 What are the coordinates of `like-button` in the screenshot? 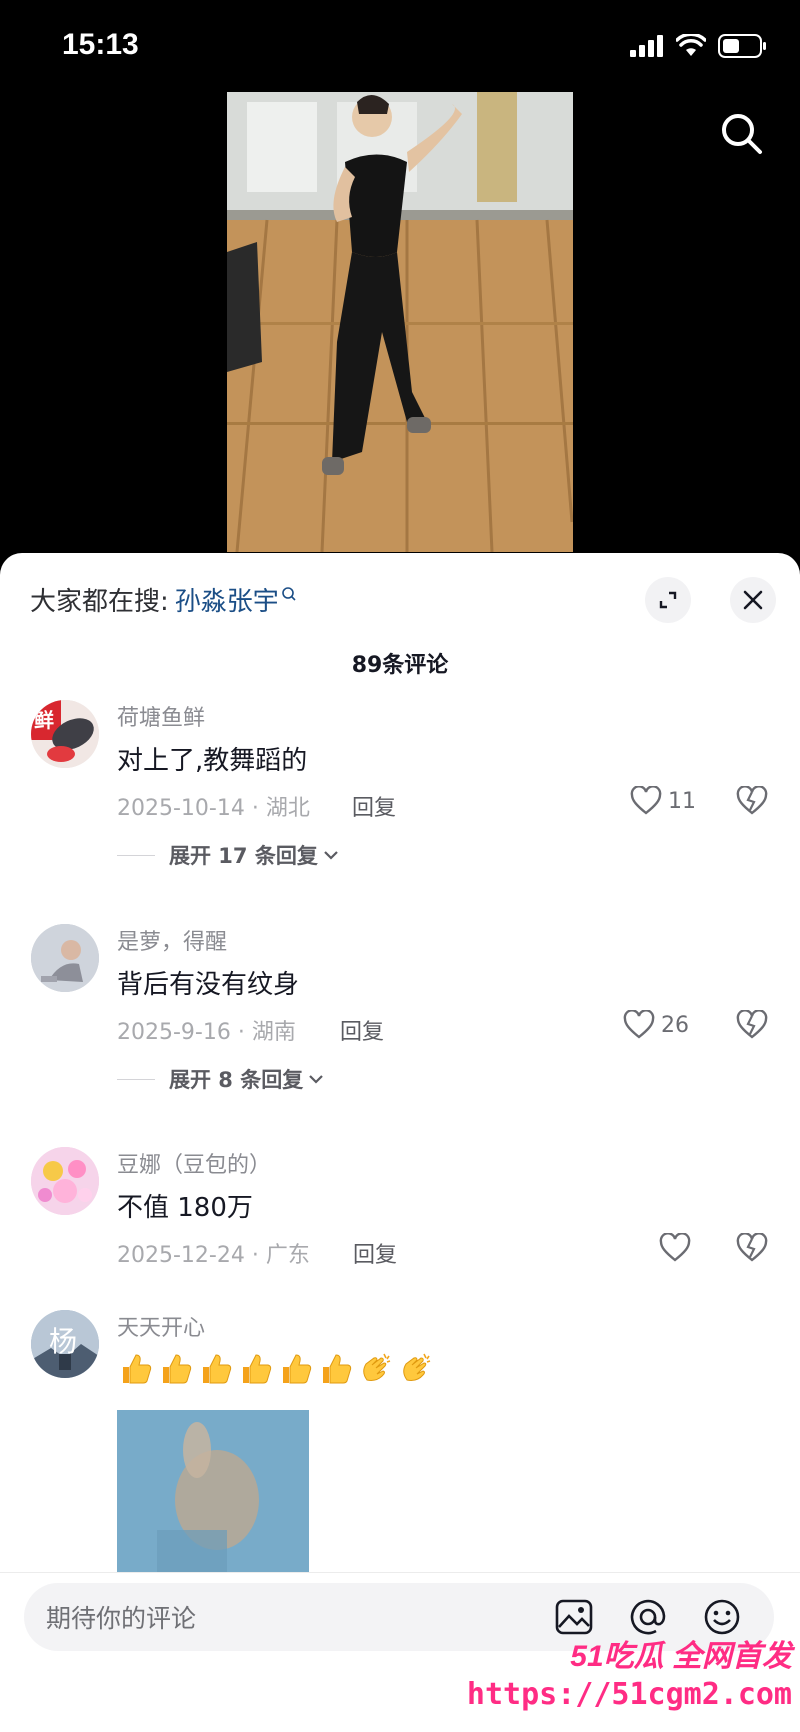 It's located at (678, 1248).